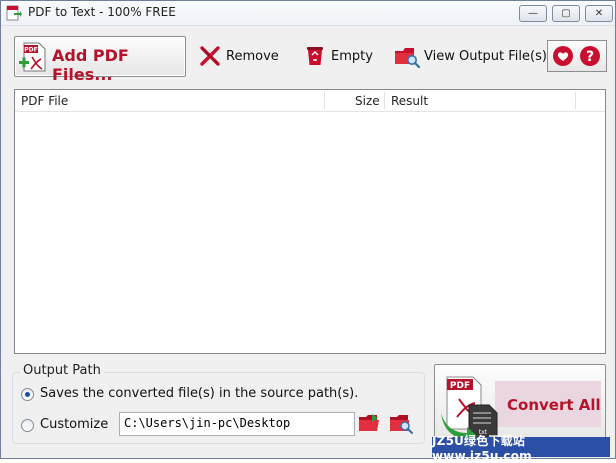  Describe the element at coordinates (30, 50) in the screenshot. I see `pdf-badge-text: PDF` at that location.